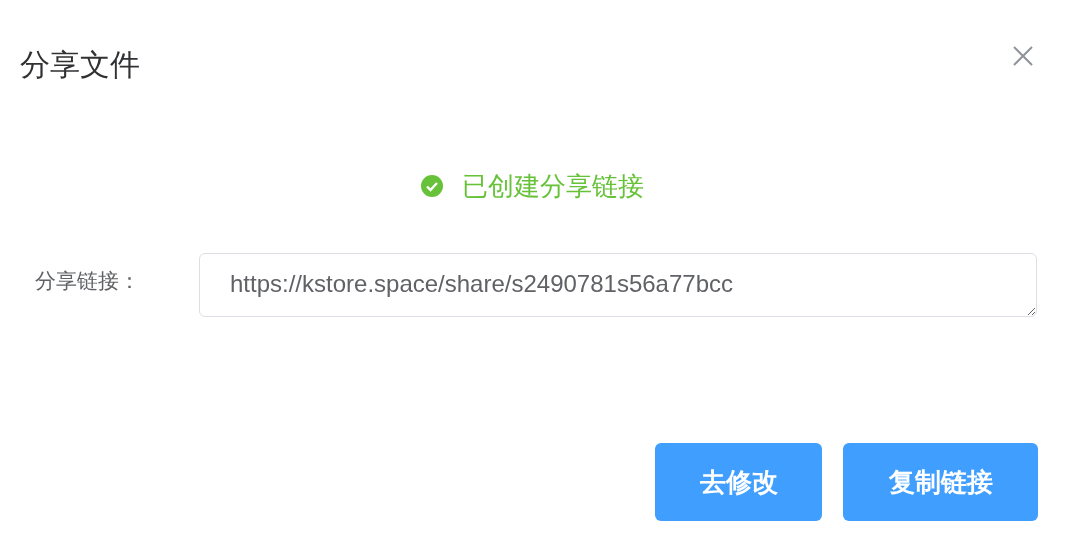  I want to click on check-circle-icon, so click(432, 186).